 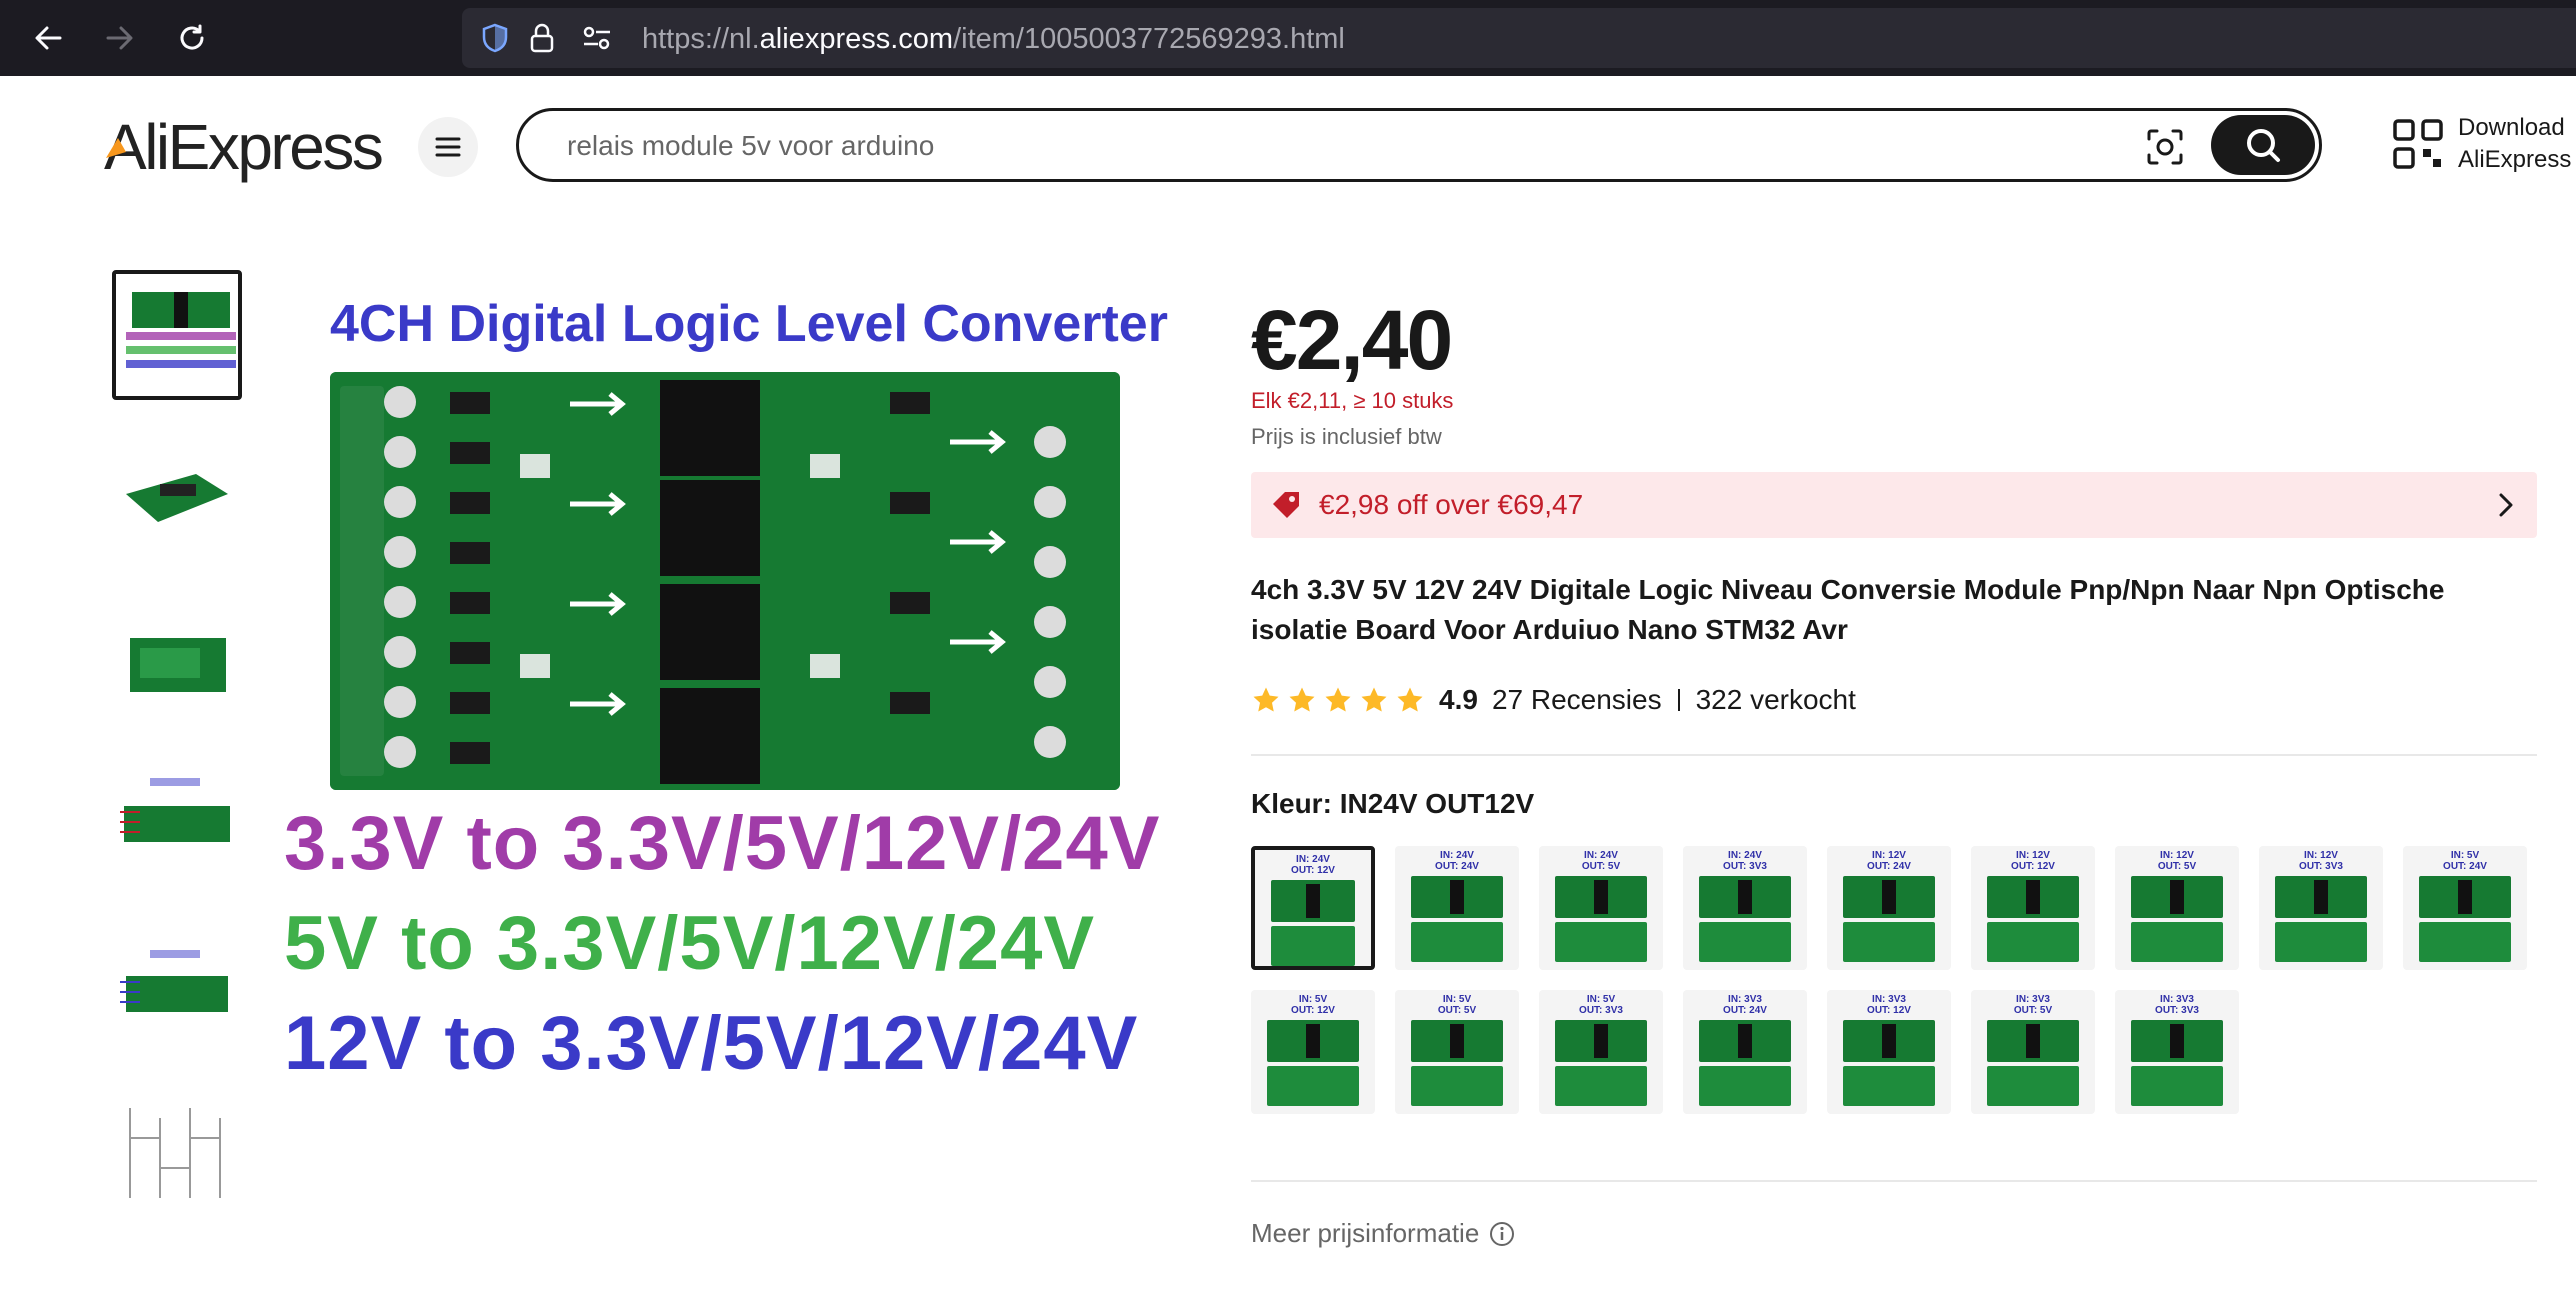 What do you see at coordinates (1365, 1233) in the screenshot?
I see `more-price-info-label: Meer prijsinformatie` at bounding box center [1365, 1233].